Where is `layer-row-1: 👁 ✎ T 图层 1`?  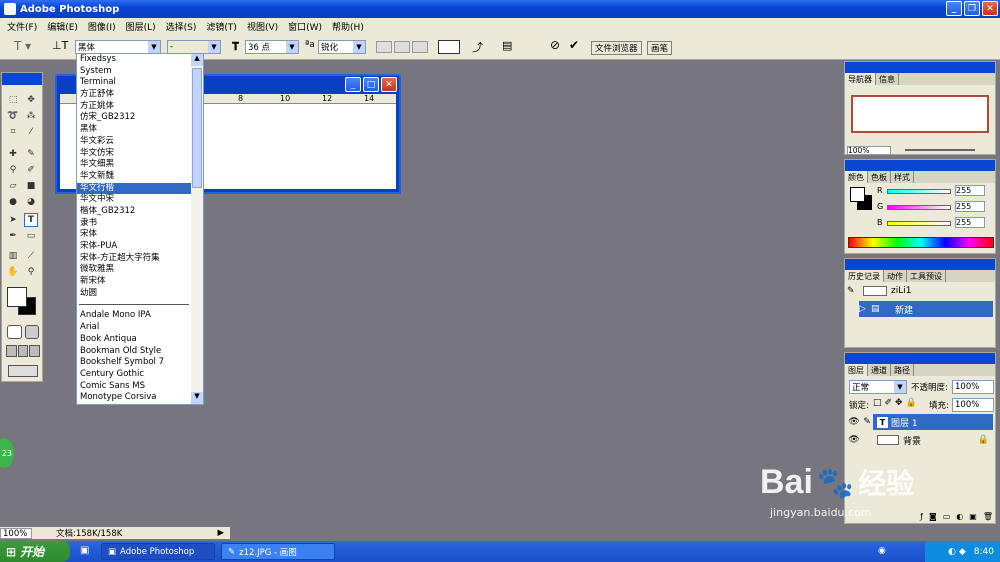 layer-row-1: 👁 ✎ T 图层 1 is located at coordinates (920, 422).